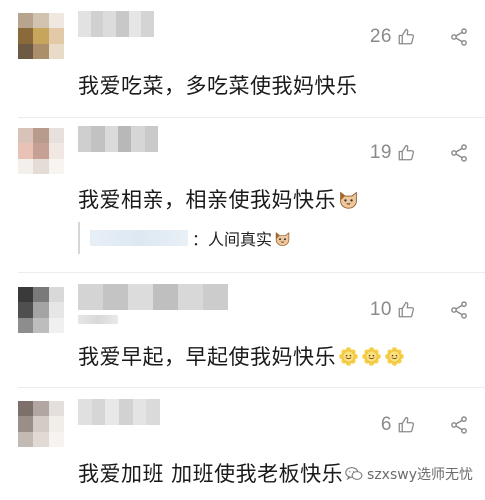 Image resolution: width=485 pixels, height=500 pixels. Describe the element at coordinates (139, 238) in the screenshot. I see `reply-username-blurred` at that location.